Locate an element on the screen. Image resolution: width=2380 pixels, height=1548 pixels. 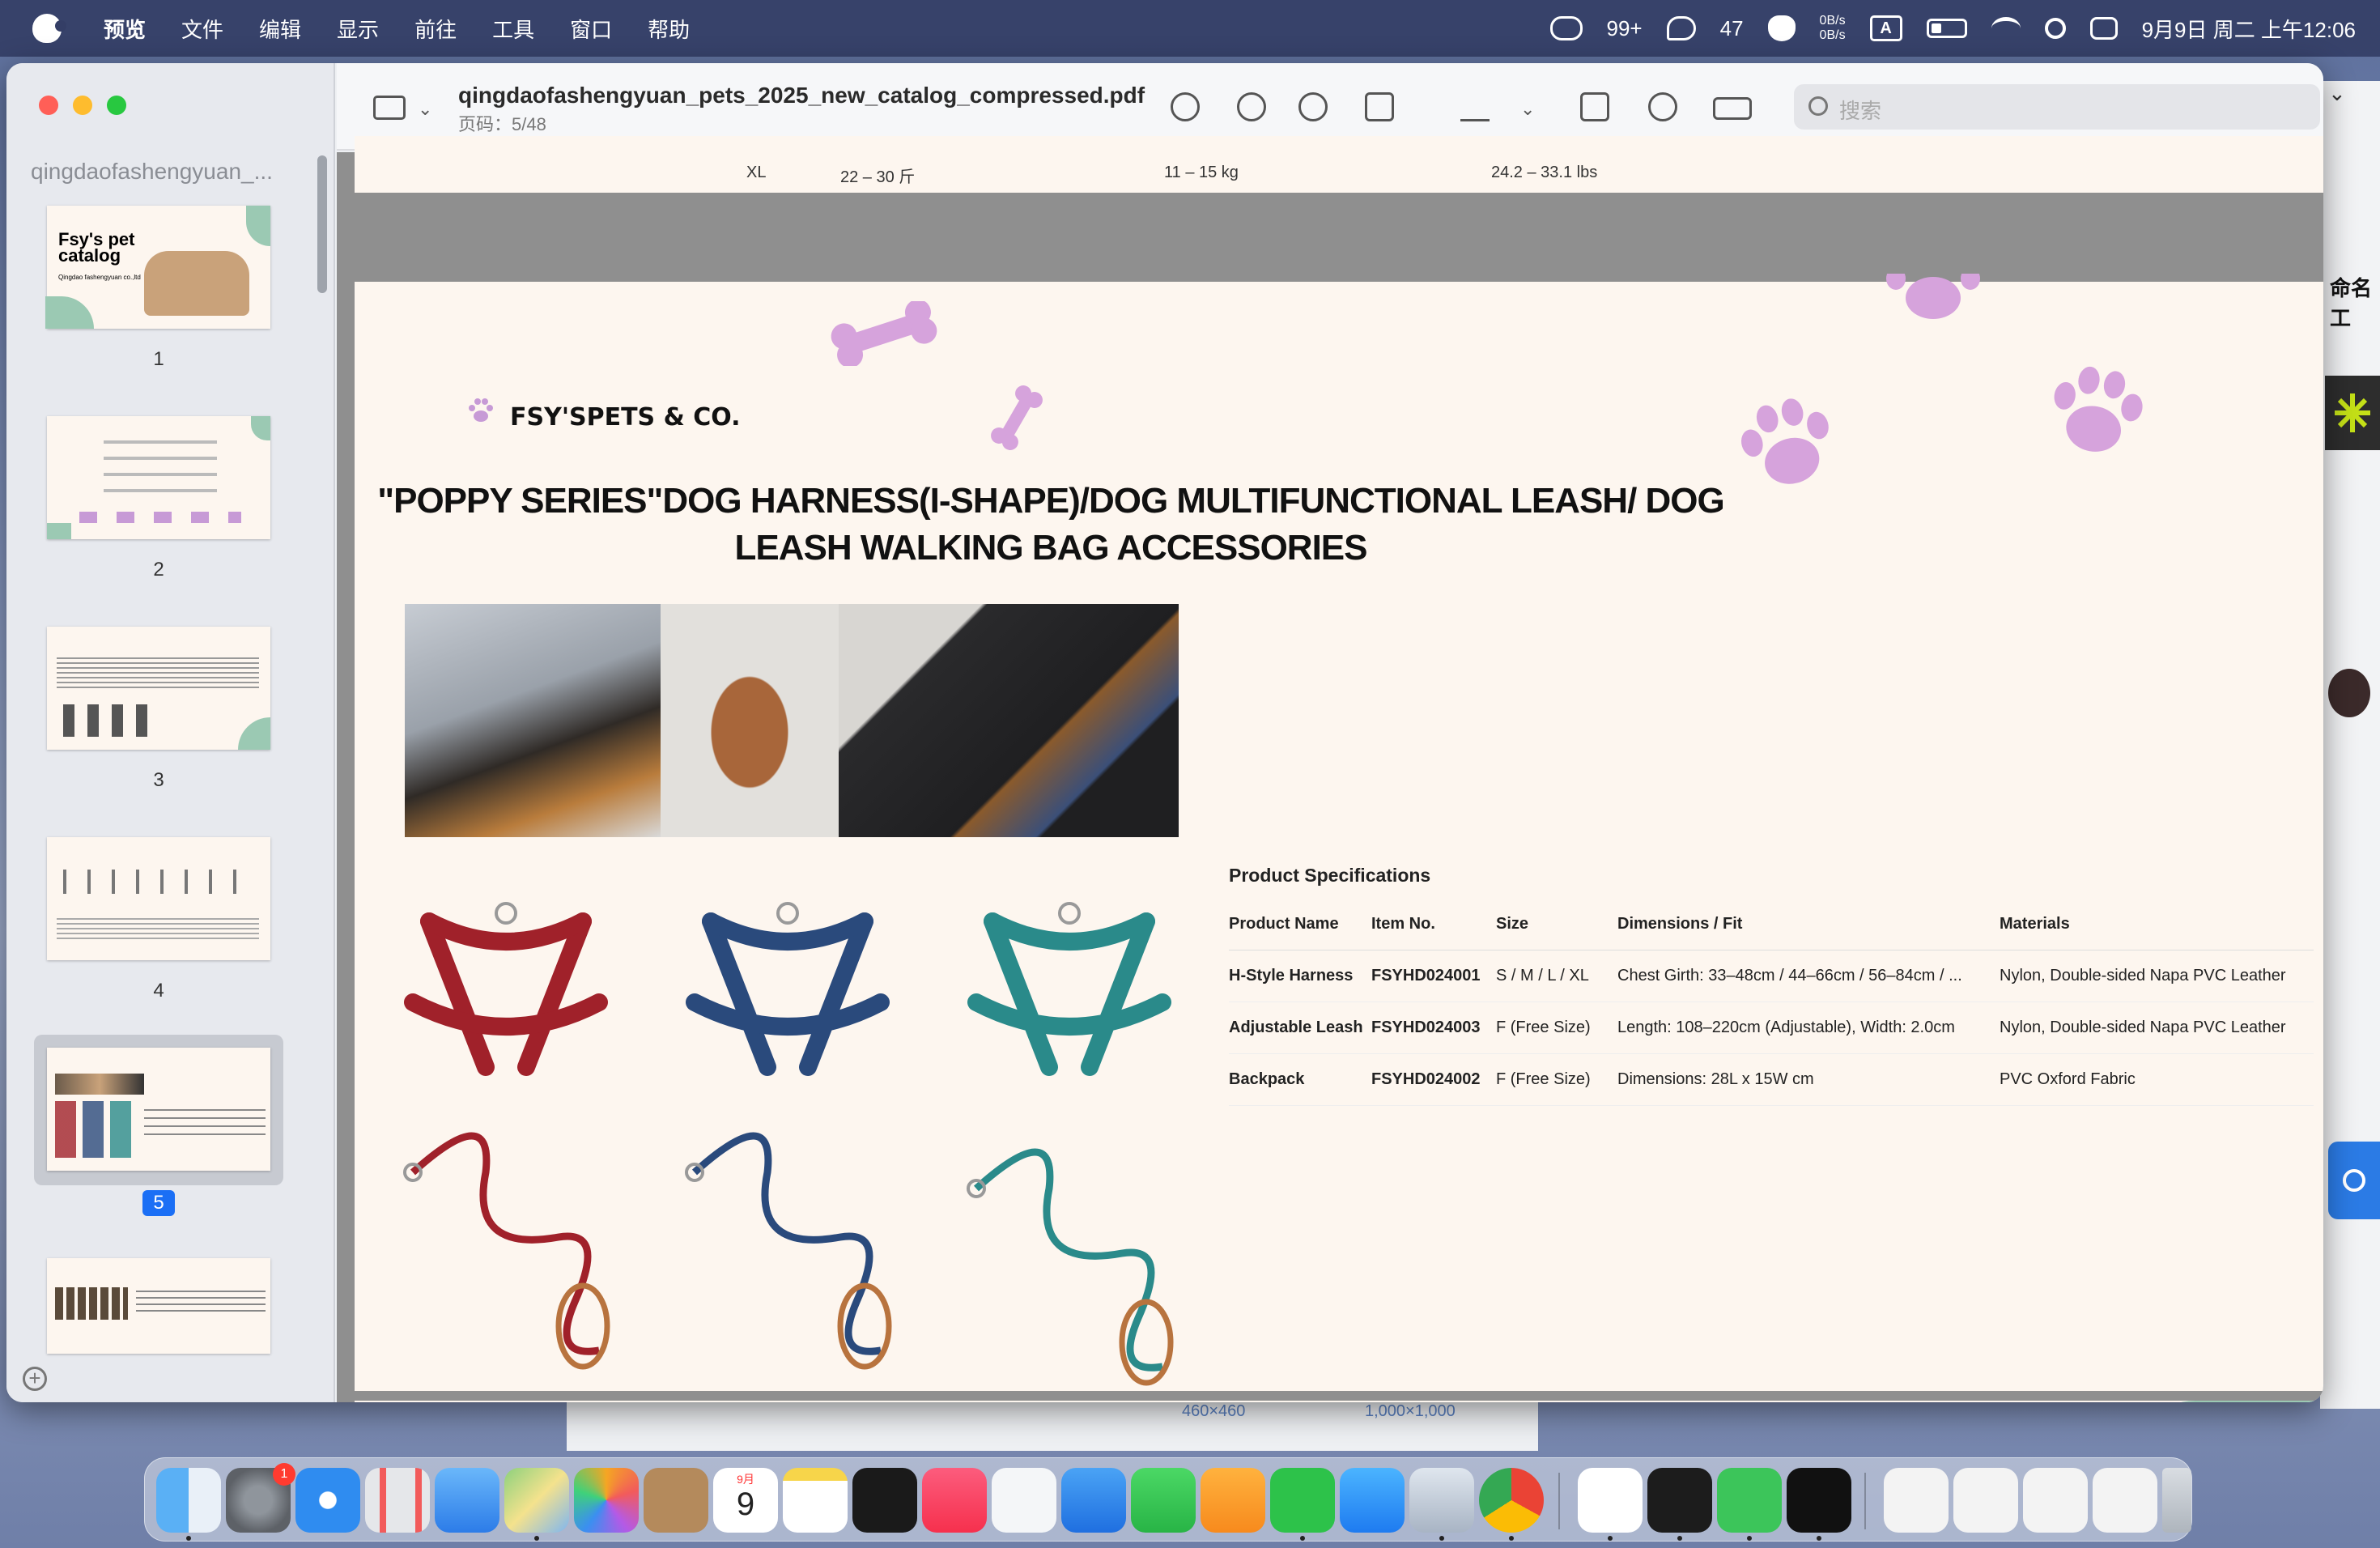
close-button is located at coordinates (48, 106).